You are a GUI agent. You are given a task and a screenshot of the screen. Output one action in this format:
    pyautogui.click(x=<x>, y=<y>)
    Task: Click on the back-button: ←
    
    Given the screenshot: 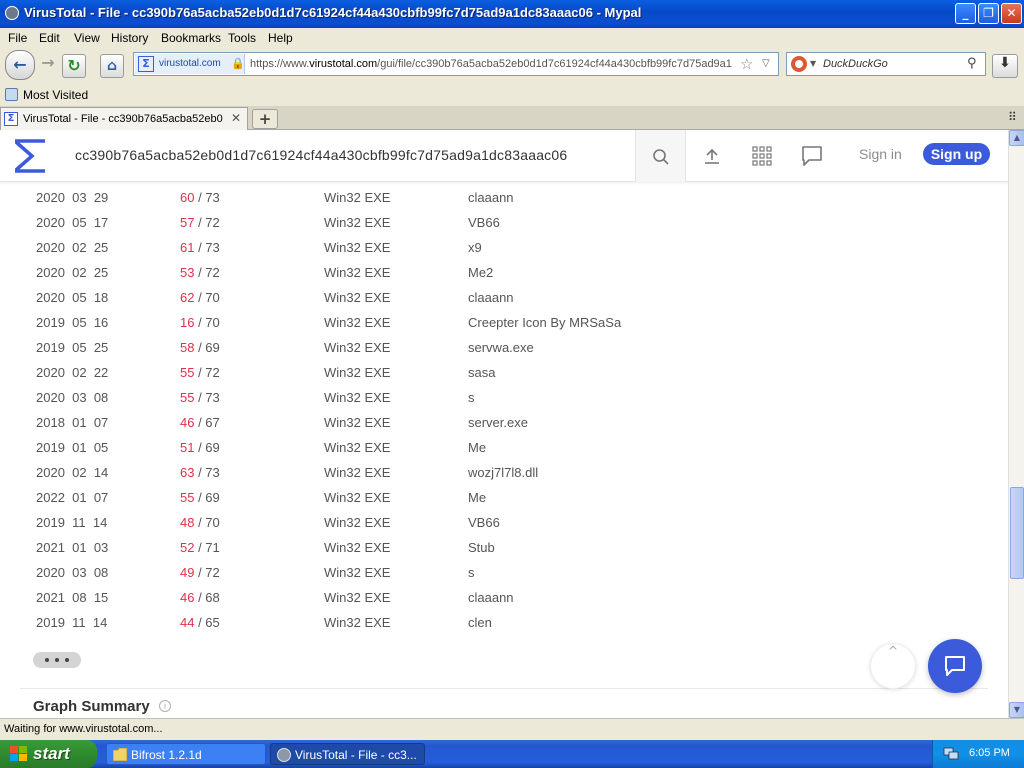 What is the action you would take?
    pyautogui.click(x=20, y=65)
    